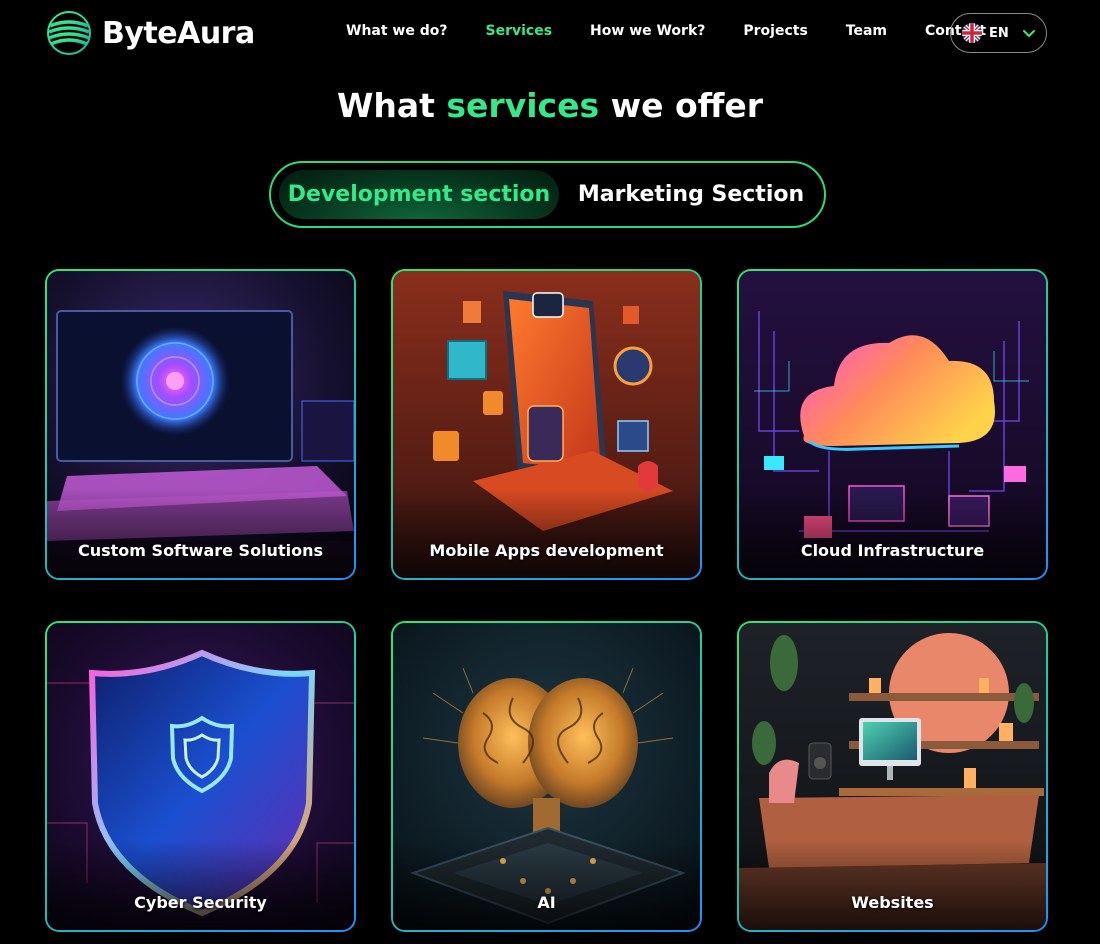 This screenshot has height=944, width=1100. I want to click on language-selector: EN, so click(998, 33).